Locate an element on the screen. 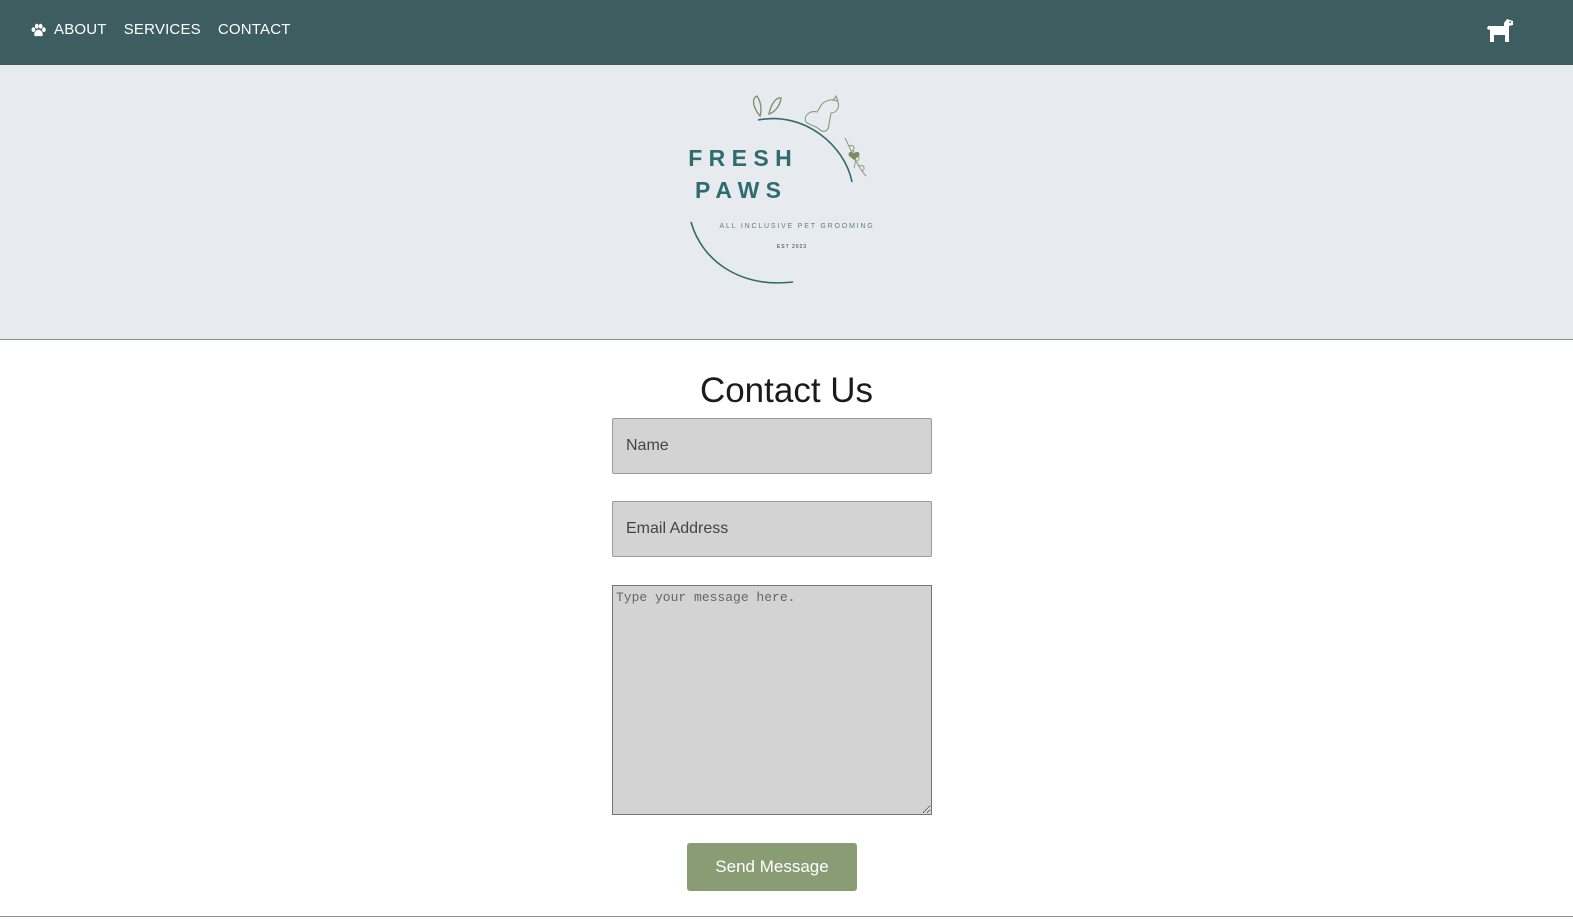 The width and height of the screenshot is (1573, 921). nav-services-link: SERVICES is located at coordinates (162, 30).